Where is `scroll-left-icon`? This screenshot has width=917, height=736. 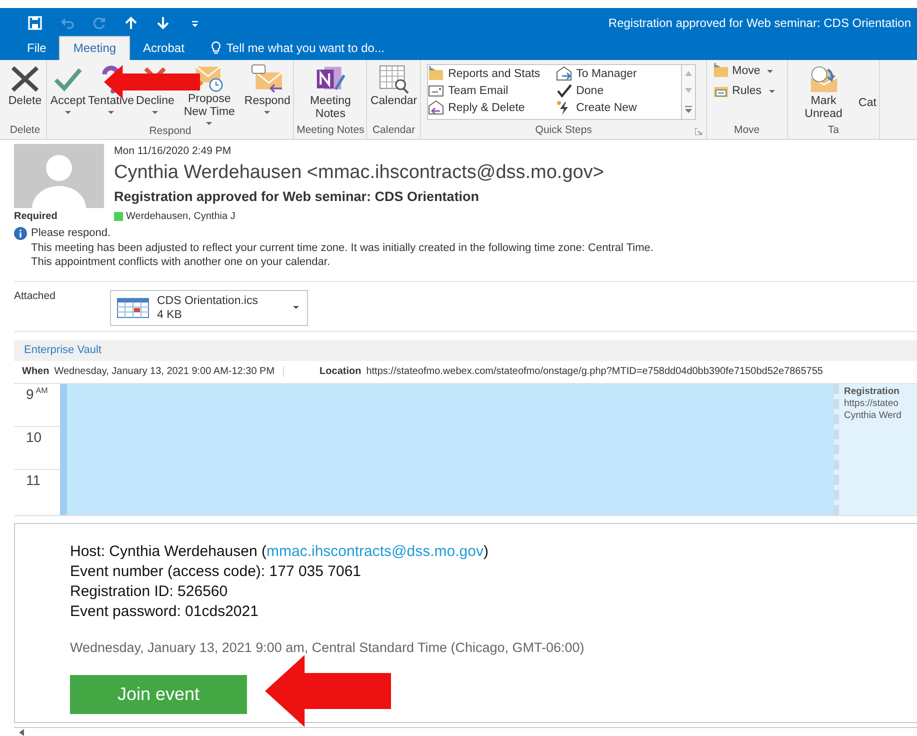
scroll-left-icon is located at coordinates (21, 732).